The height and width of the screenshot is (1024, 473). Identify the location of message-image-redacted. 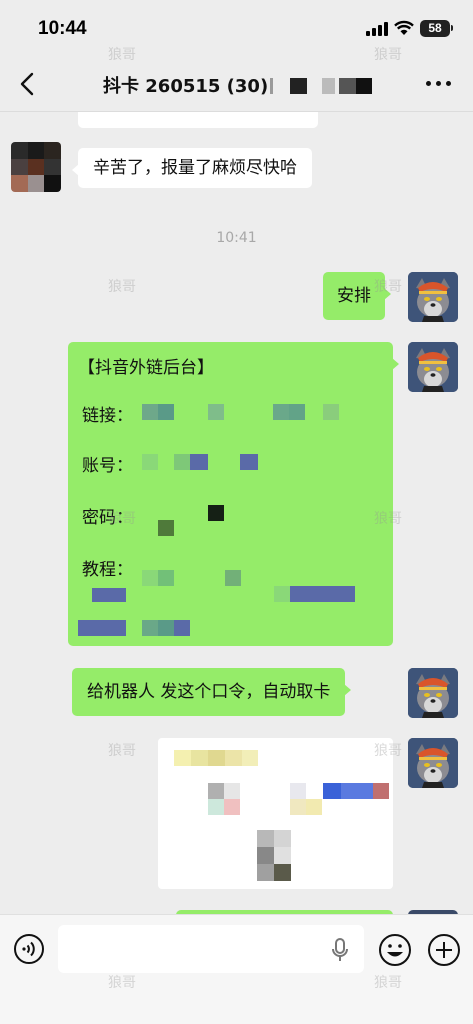
(275, 813).